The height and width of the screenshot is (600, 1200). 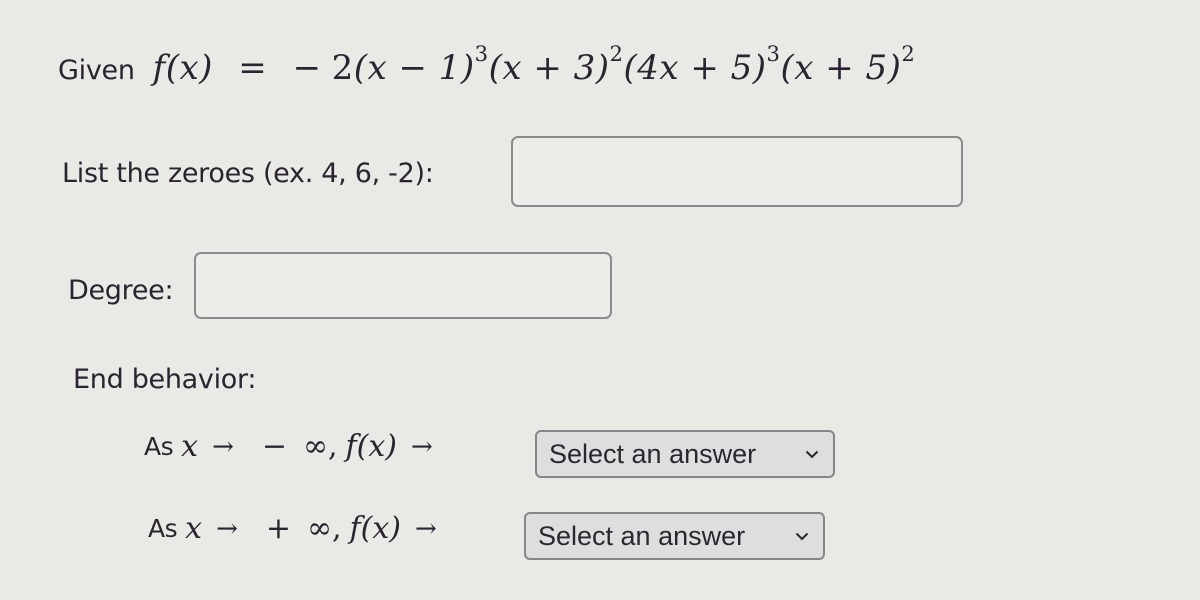 I want to click on exponent-1: 3, so click(x=481, y=54).